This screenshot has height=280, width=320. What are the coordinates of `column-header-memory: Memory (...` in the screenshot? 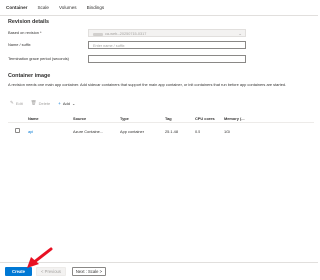 It's located at (237, 118).